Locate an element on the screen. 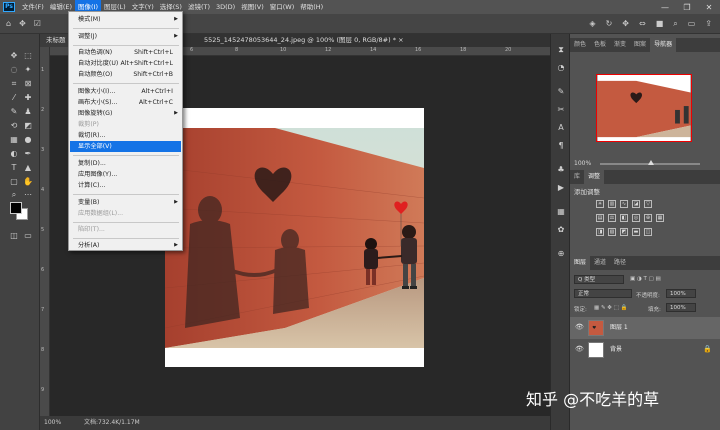 This screenshot has width=720, height=430. workspace-icon: ▭ is located at coordinates (692, 24).